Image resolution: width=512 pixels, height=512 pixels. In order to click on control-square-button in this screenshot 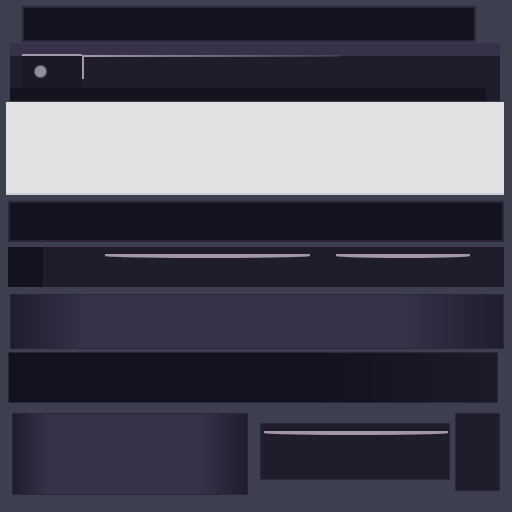, I will do `click(25, 267)`.